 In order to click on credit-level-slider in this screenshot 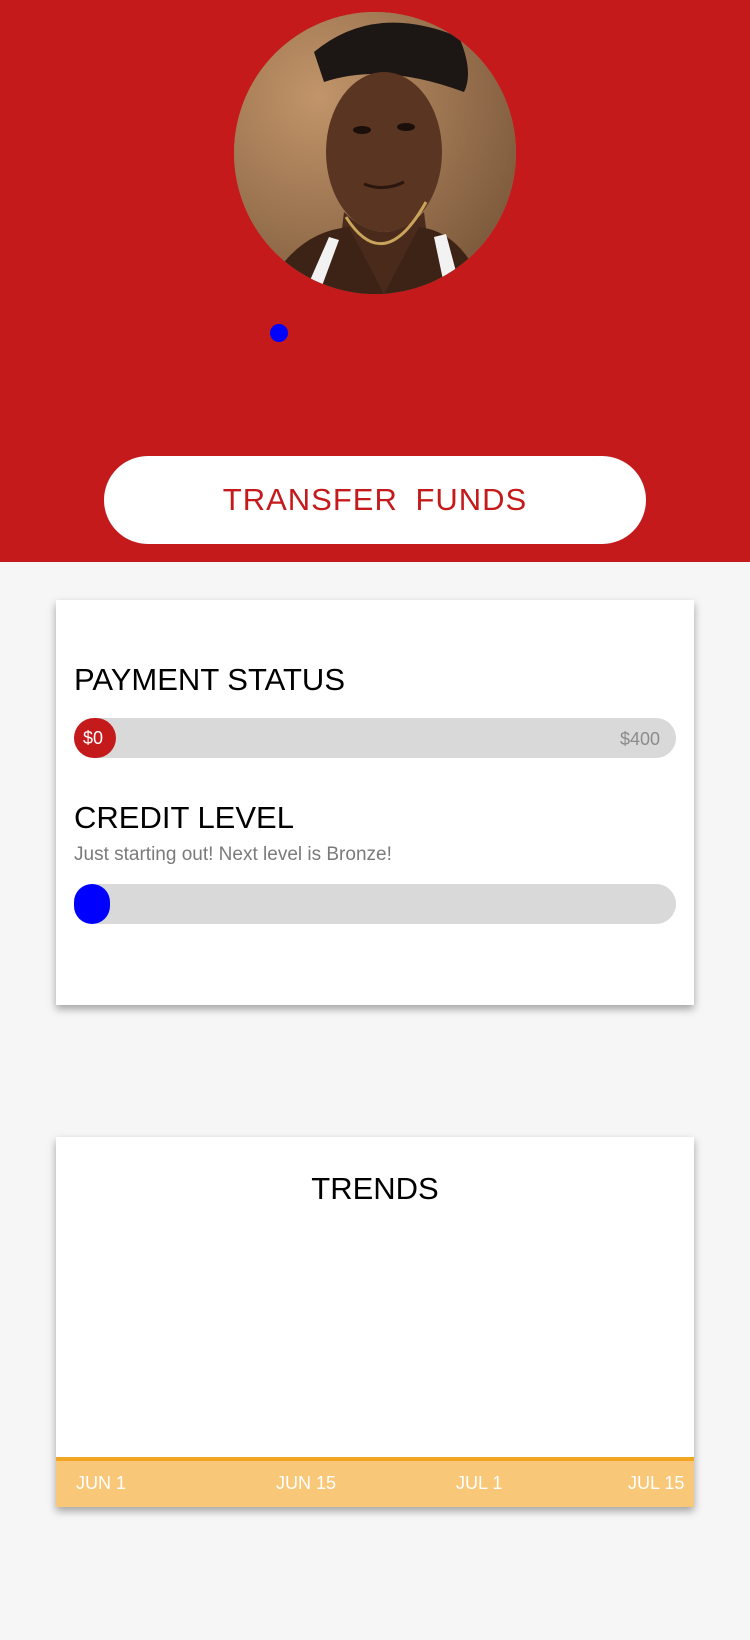, I will do `click(375, 904)`.